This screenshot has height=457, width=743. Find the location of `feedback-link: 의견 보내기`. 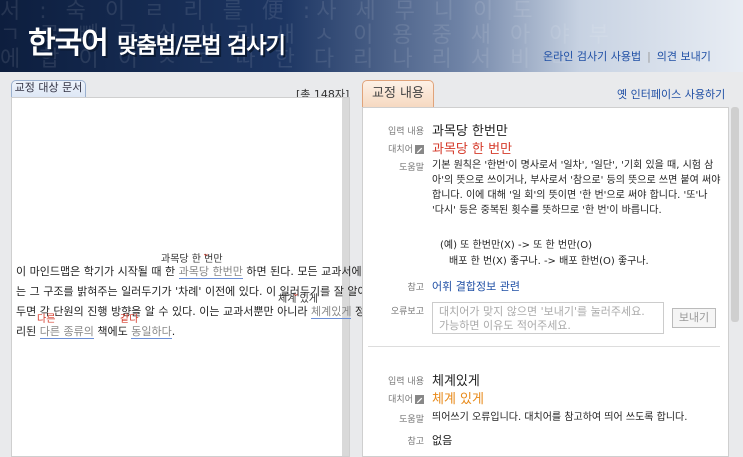

feedback-link: 의견 보내기 is located at coordinates (684, 56).